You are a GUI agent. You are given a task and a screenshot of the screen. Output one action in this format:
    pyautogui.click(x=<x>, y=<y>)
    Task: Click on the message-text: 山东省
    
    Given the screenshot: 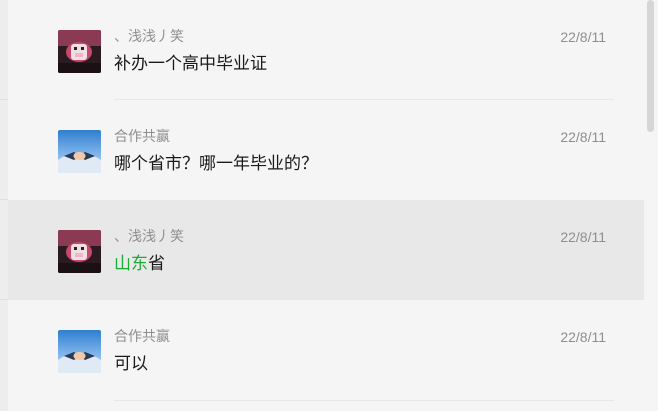 What is the action you would take?
    pyautogui.click(x=139, y=264)
    